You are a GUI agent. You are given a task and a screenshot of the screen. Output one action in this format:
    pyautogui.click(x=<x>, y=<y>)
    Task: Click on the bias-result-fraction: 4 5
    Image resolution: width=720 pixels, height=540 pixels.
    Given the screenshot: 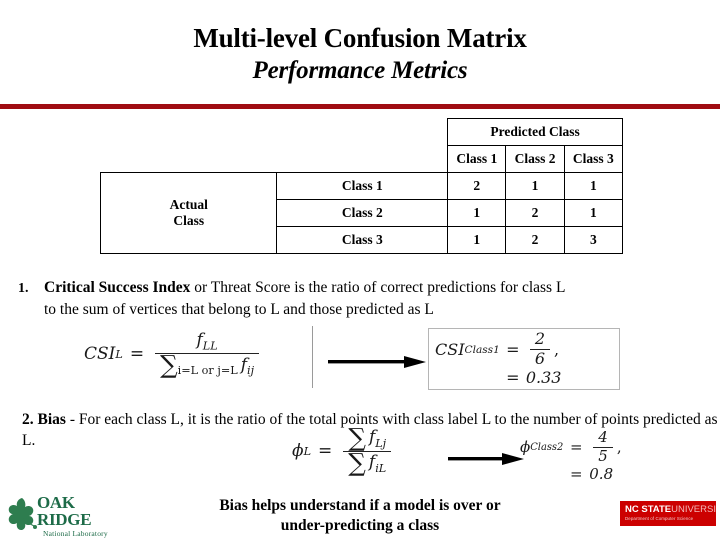 What is the action you would take?
    pyautogui.click(x=603, y=446)
    